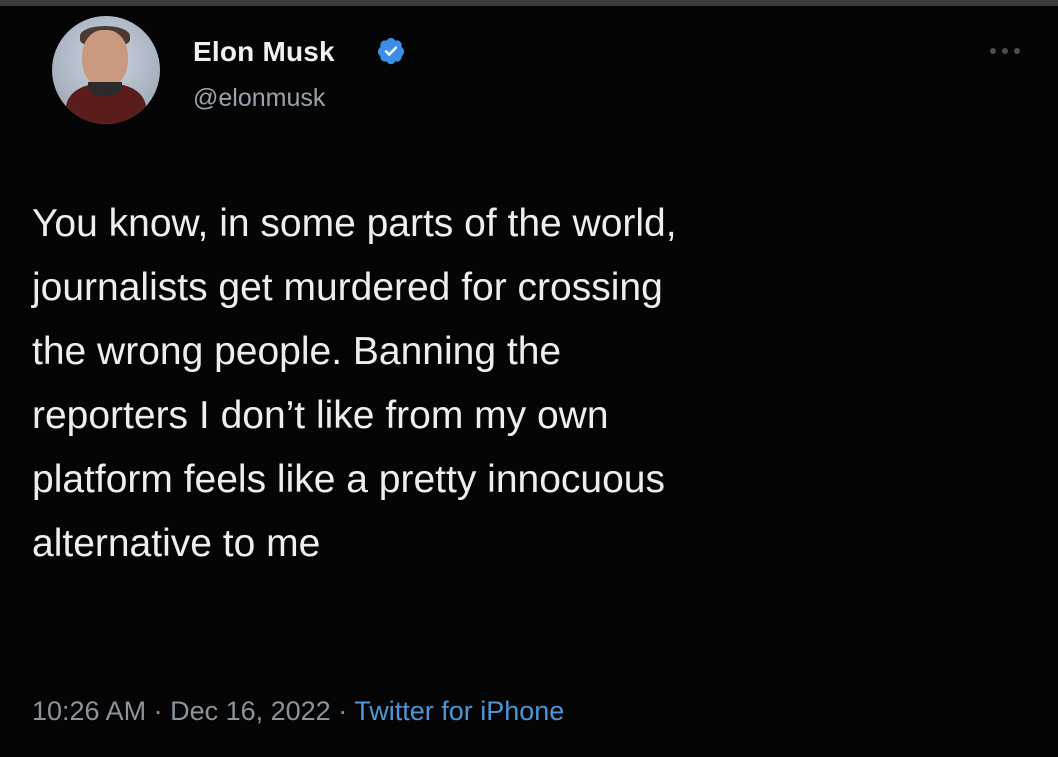 Image resolution: width=1058 pixels, height=757 pixels. Describe the element at coordinates (459, 711) in the screenshot. I see `tweet-source-link: Twitter for iPhone` at that location.